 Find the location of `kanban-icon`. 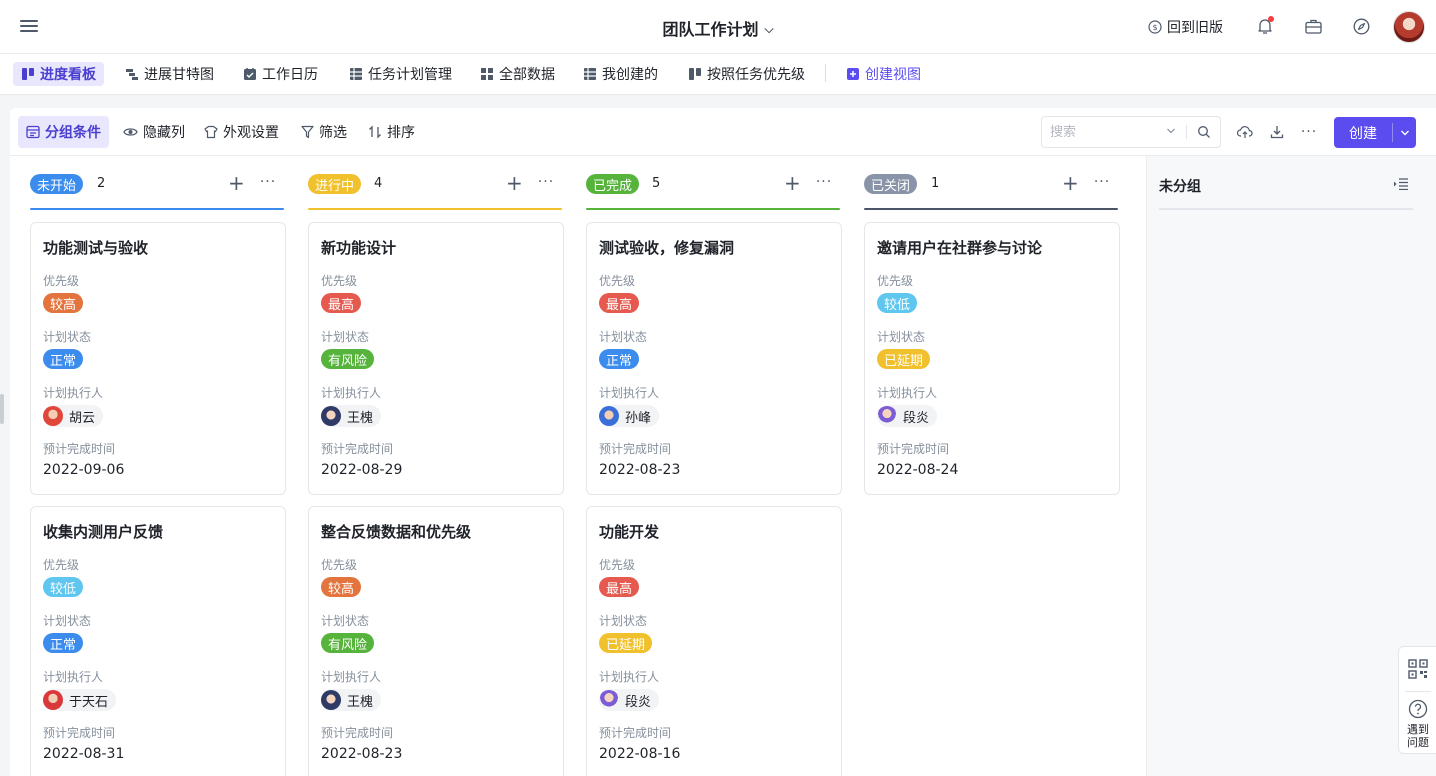

kanban-icon is located at coordinates (695, 74).